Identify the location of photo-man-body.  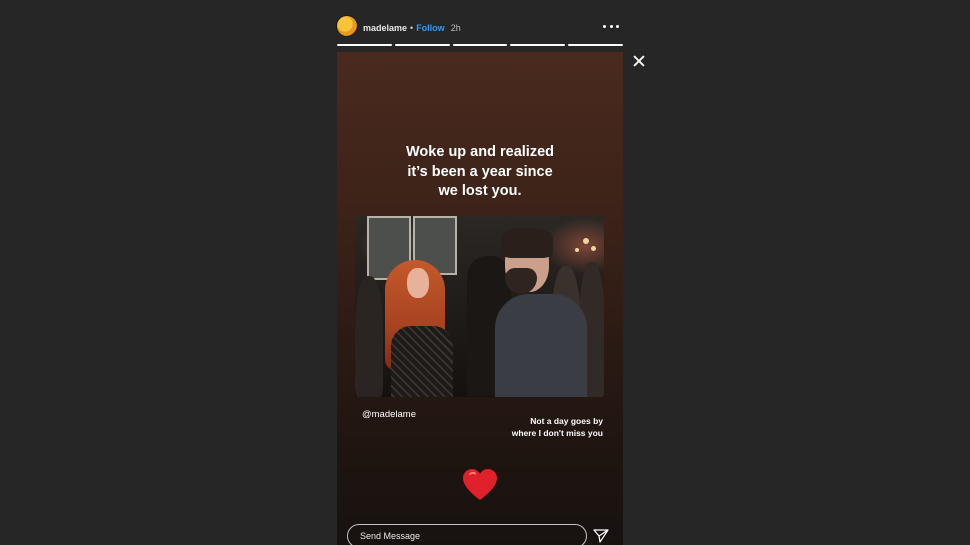
(541, 345).